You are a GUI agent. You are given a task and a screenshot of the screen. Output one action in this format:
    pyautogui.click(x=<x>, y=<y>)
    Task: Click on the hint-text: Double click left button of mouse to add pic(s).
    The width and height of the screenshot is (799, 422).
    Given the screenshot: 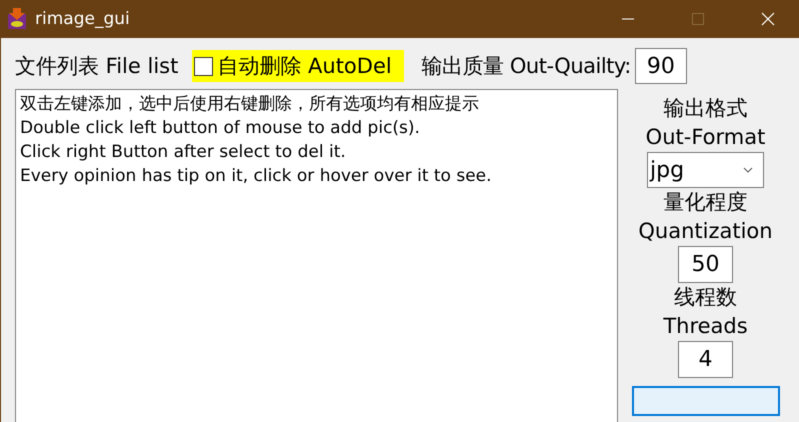 What is the action you would take?
    pyautogui.click(x=220, y=128)
    